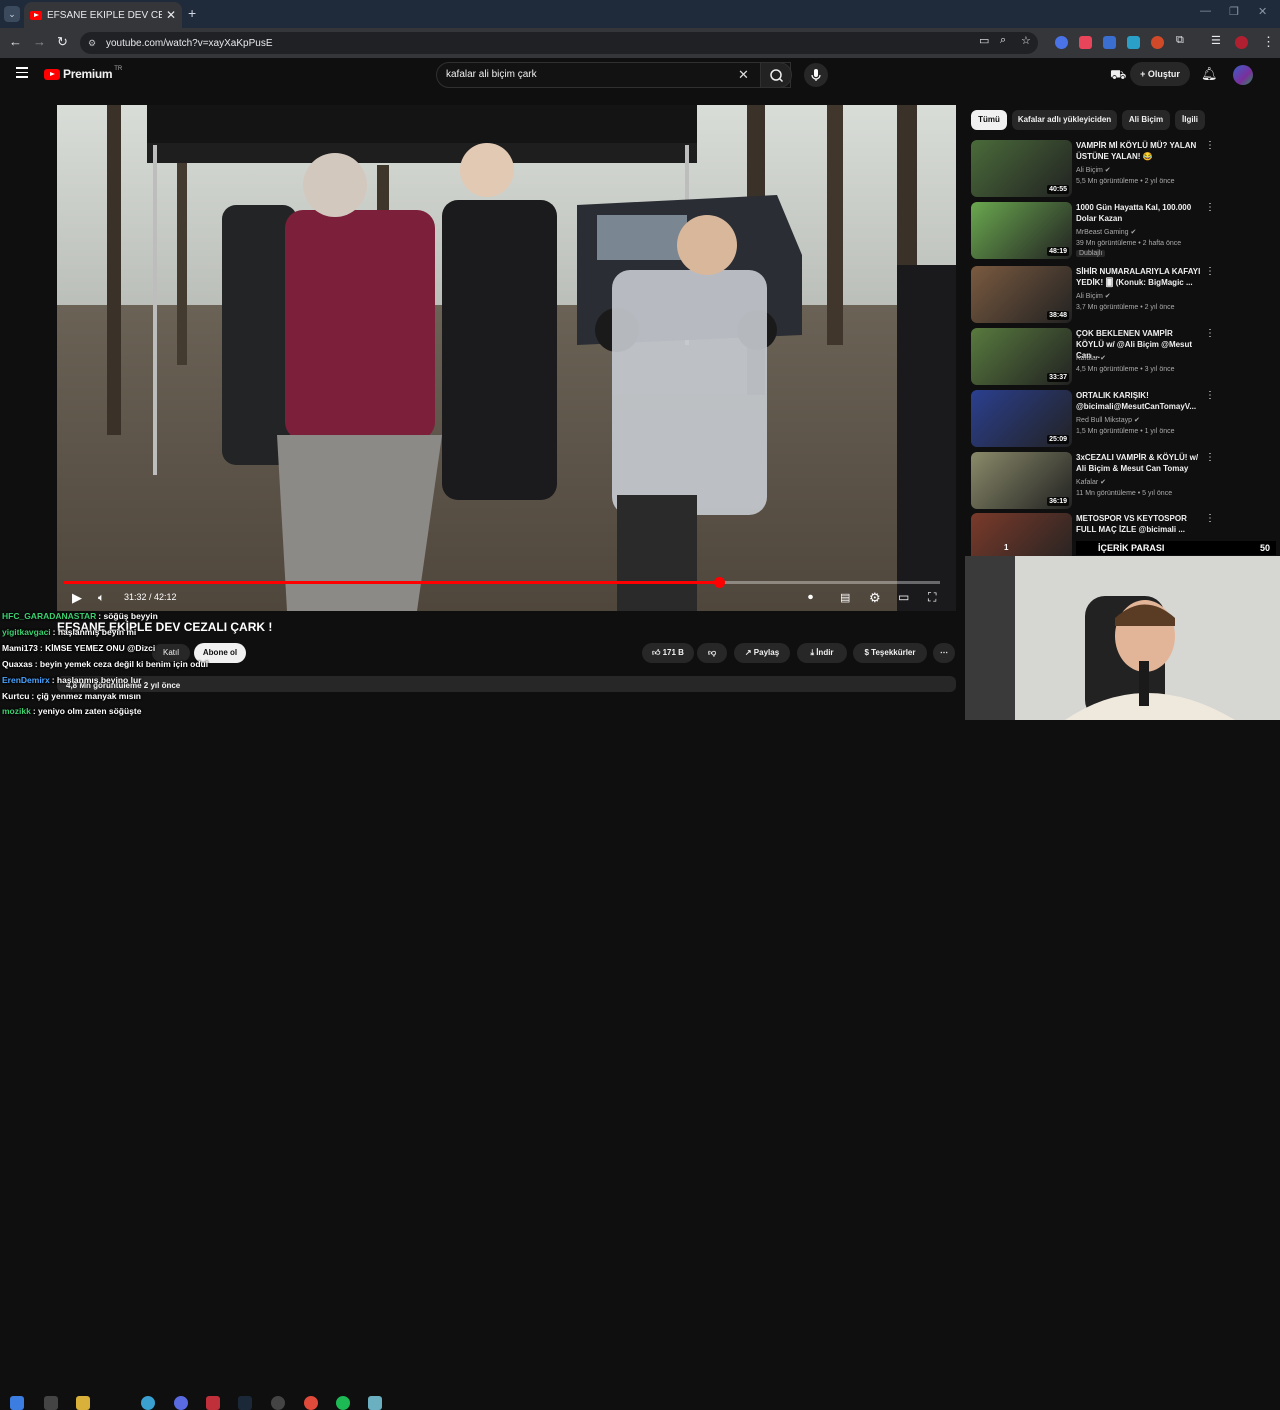  I want to click on browser-app-icon, so click(148, 1403).